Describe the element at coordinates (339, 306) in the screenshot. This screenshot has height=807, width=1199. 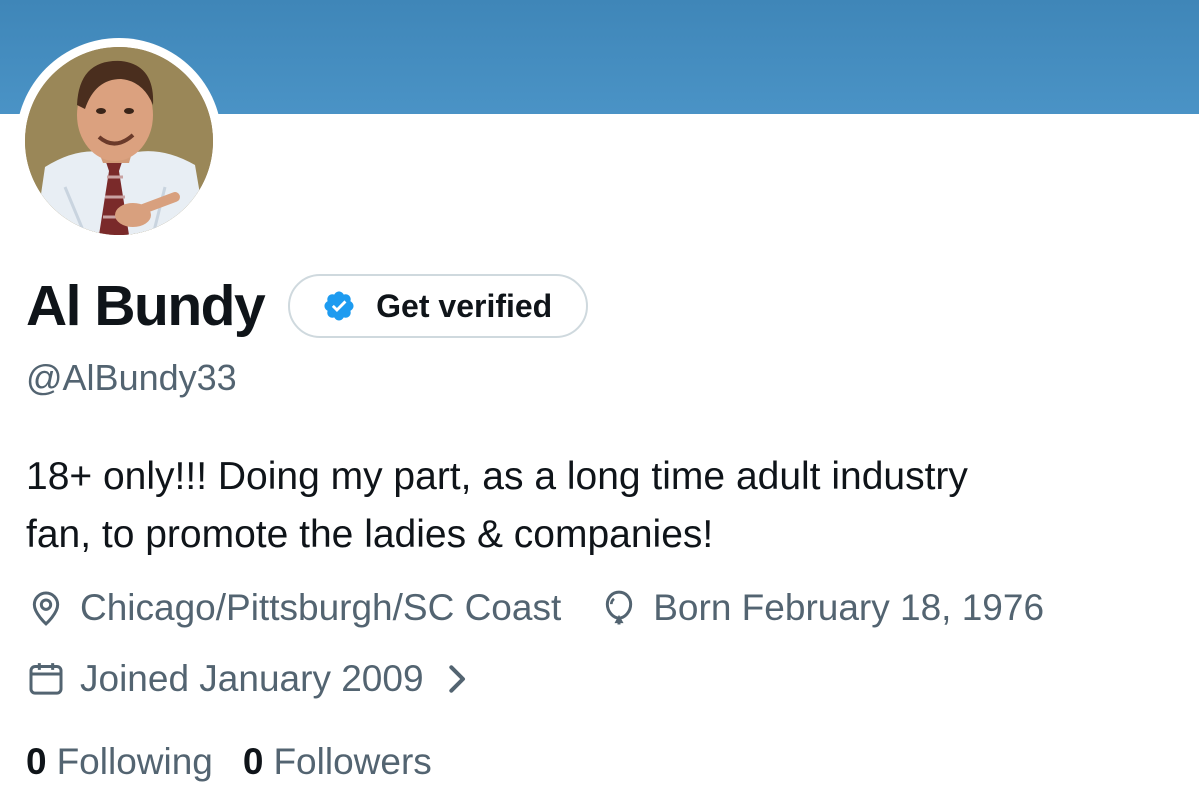
I see `verified-badge-icon` at that location.